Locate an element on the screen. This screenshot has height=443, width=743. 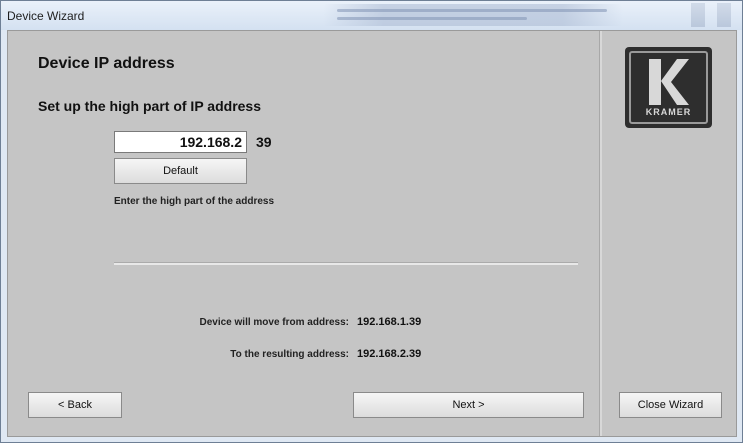
background-window-title-blur is located at coordinates (473, 15).